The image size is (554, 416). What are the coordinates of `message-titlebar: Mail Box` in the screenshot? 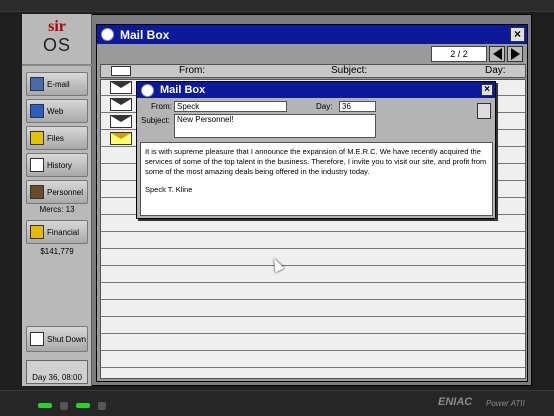 It's located at (316, 90).